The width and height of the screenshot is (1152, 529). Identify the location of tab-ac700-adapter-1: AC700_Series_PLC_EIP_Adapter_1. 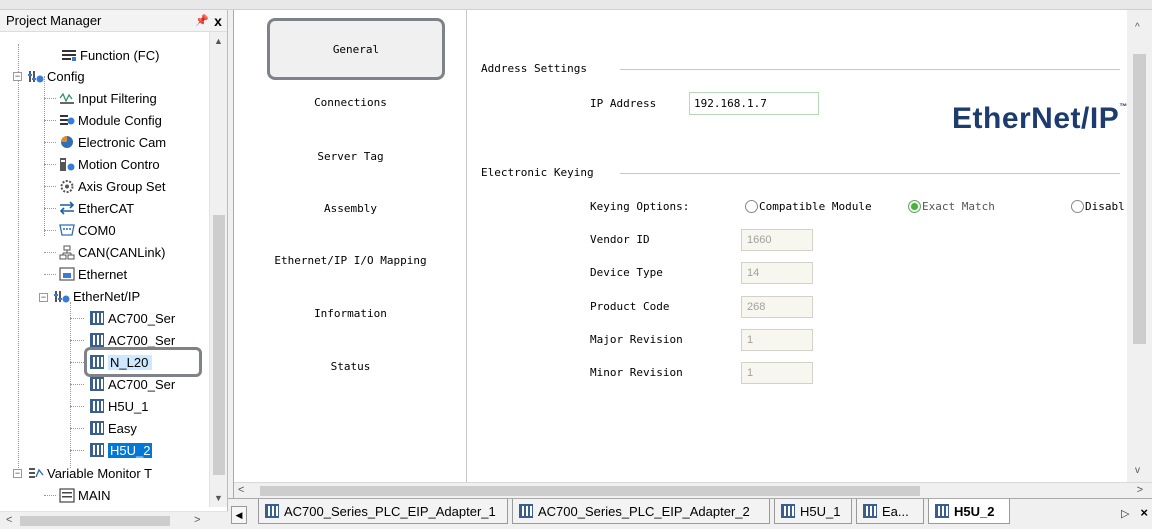
(383, 511).